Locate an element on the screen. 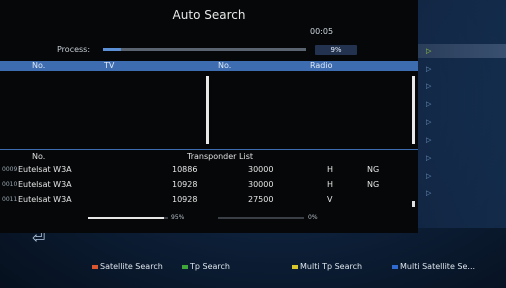 This screenshot has width=506, height=288. transponder-row: 0011 Eutelsat W3A 10928 27500 V is located at coordinates (209, 199).